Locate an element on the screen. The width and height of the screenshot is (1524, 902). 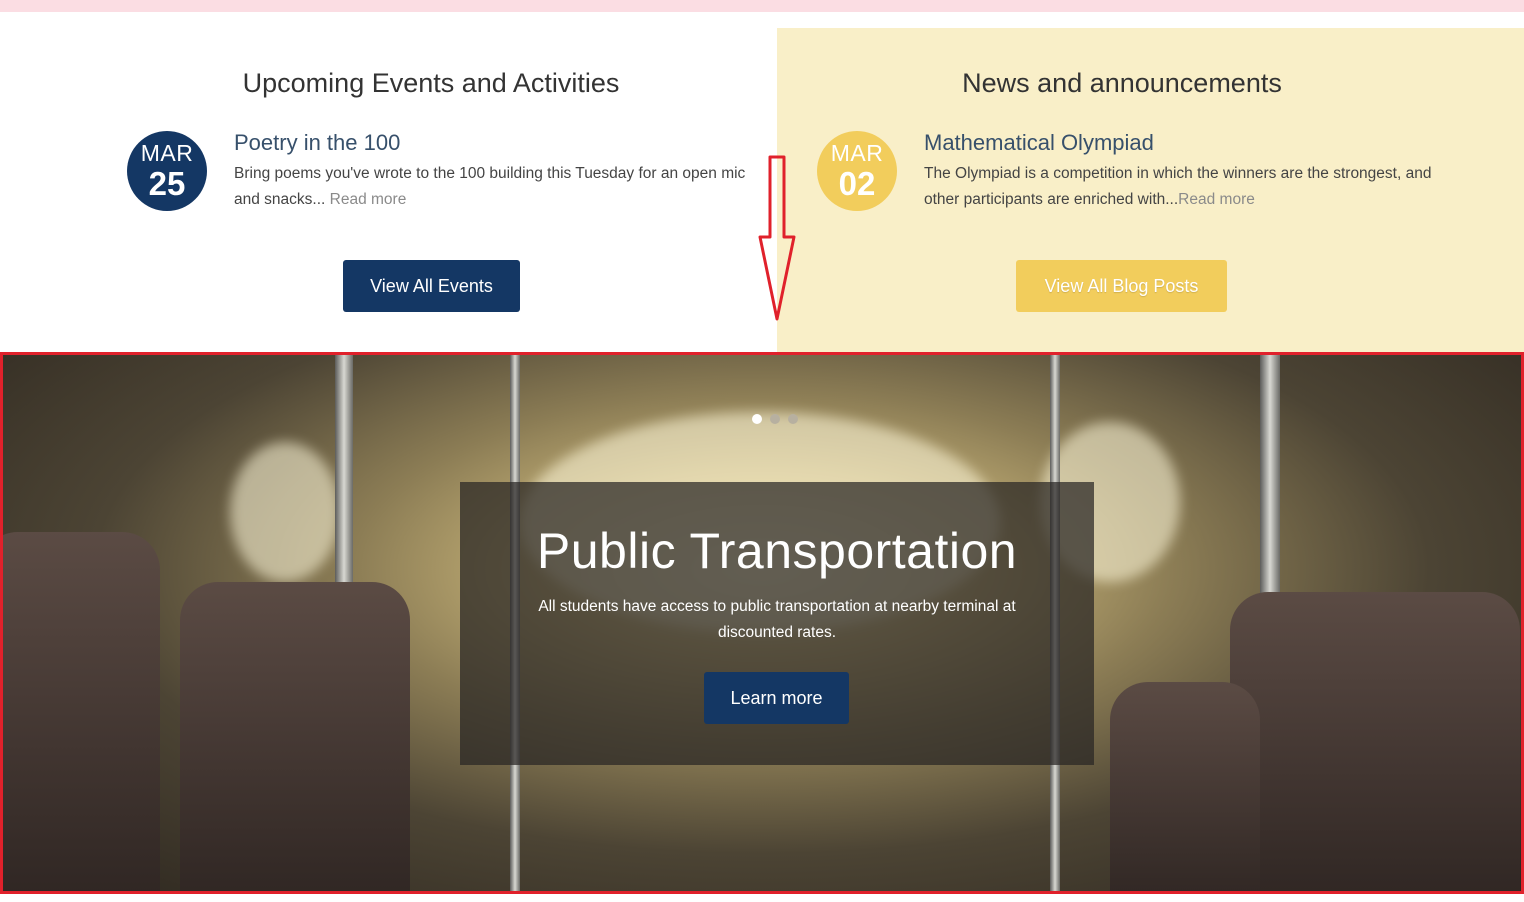
learn-more-button: Learn more is located at coordinates (776, 698).